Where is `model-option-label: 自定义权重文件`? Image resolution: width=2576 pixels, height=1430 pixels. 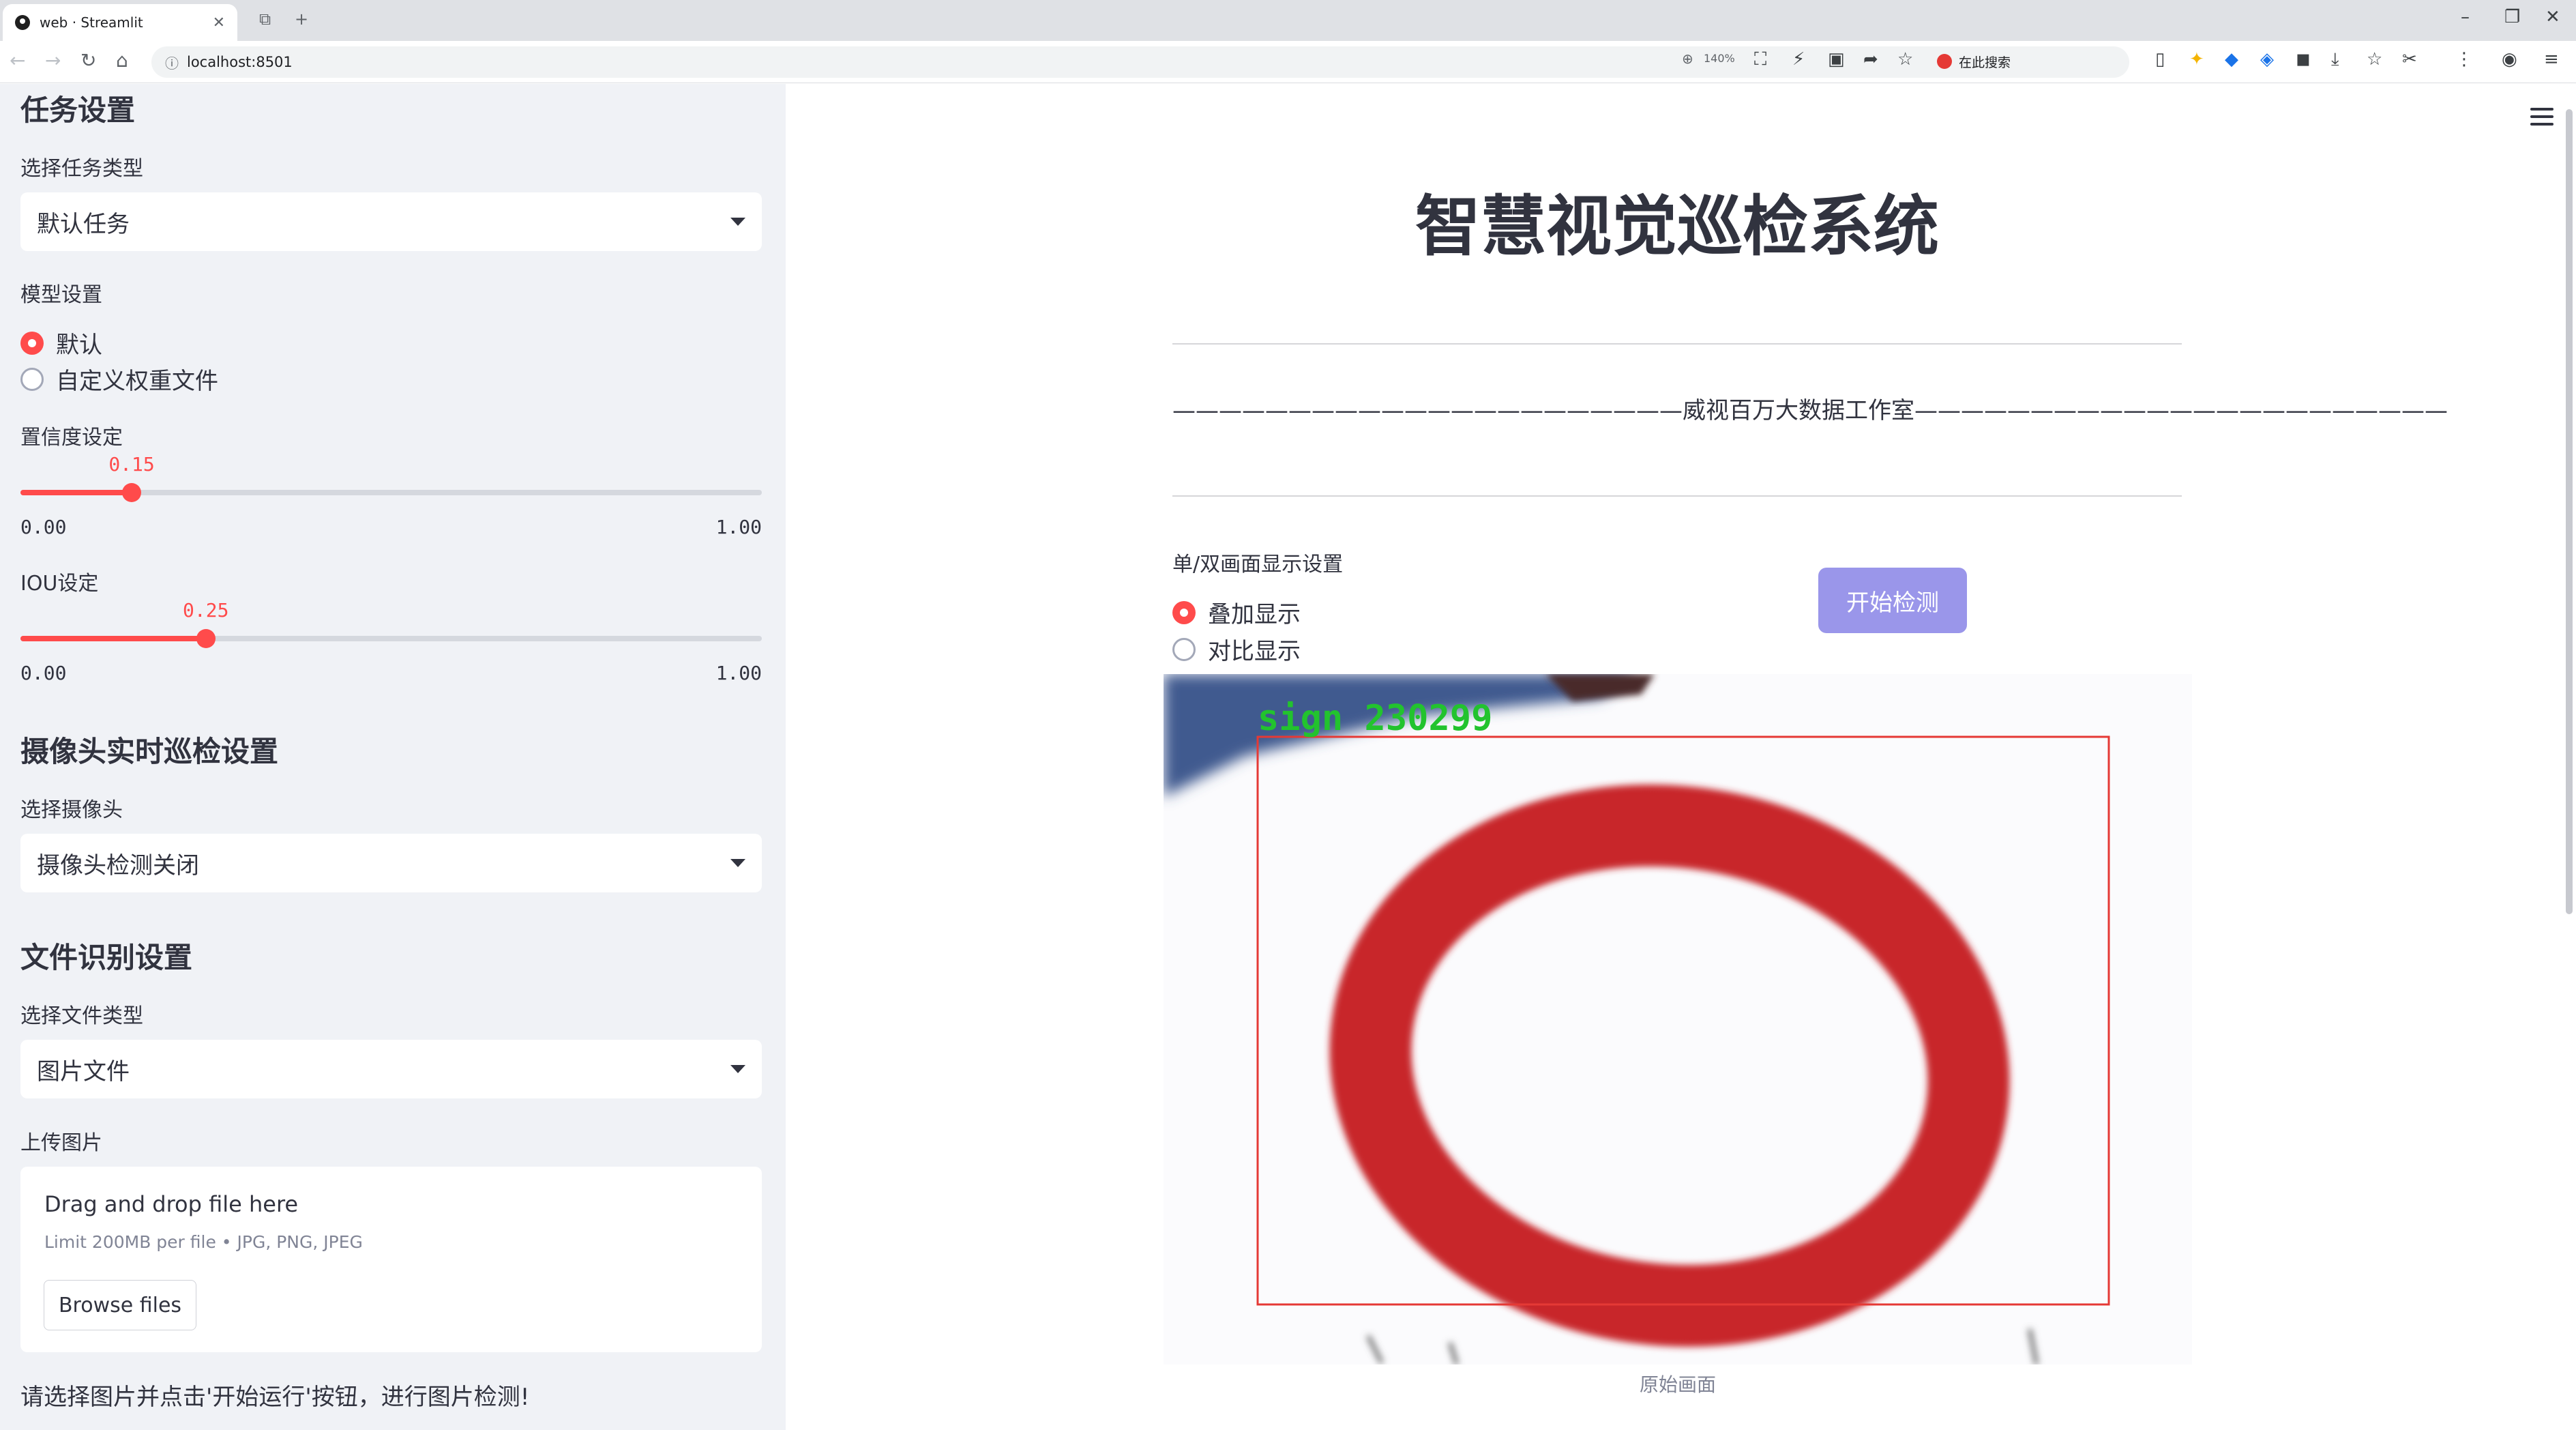 model-option-label: 自定义权重文件 is located at coordinates (137, 381).